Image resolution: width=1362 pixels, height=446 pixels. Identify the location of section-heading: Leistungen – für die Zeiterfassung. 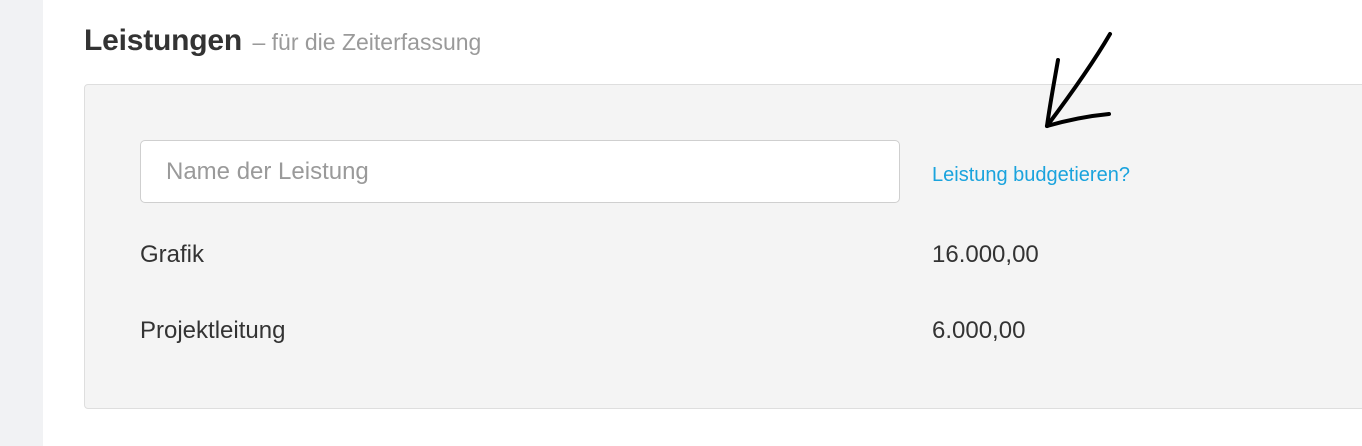
(282, 41).